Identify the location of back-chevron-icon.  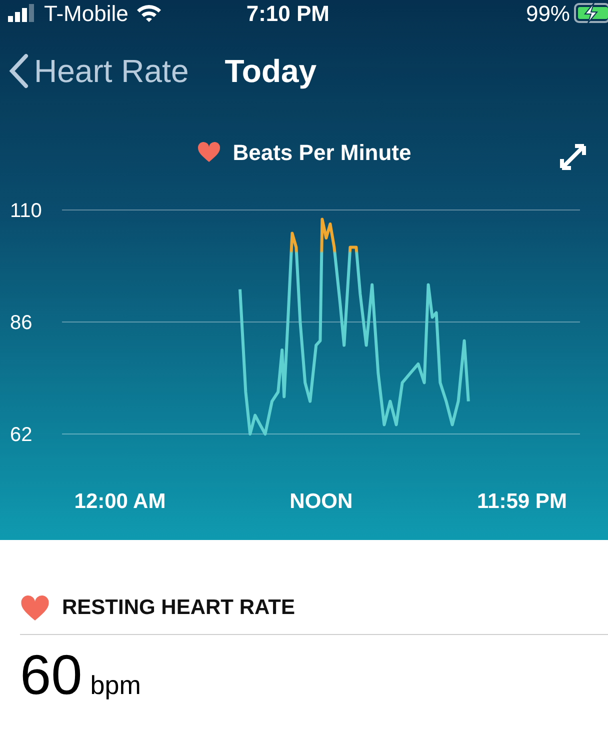
(19, 71).